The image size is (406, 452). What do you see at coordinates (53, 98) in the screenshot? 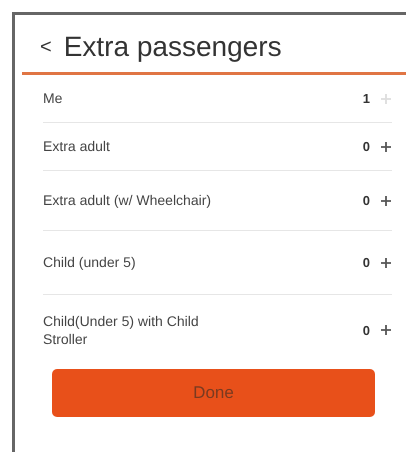
I see `passenger-label: Me` at bounding box center [53, 98].